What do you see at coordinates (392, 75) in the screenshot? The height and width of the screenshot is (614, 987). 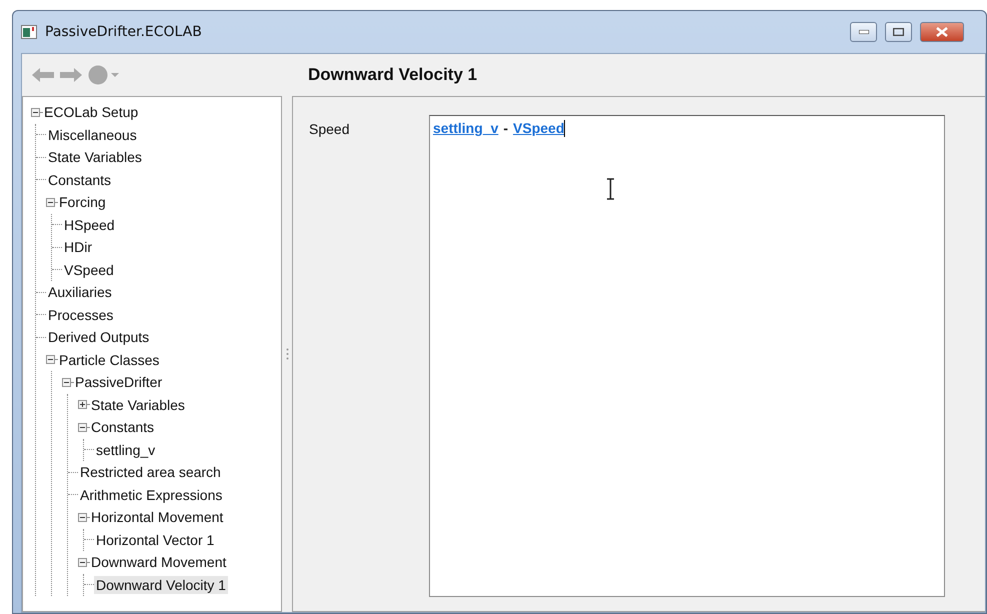 I see `page-heading: Downward Velocity 1` at bounding box center [392, 75].